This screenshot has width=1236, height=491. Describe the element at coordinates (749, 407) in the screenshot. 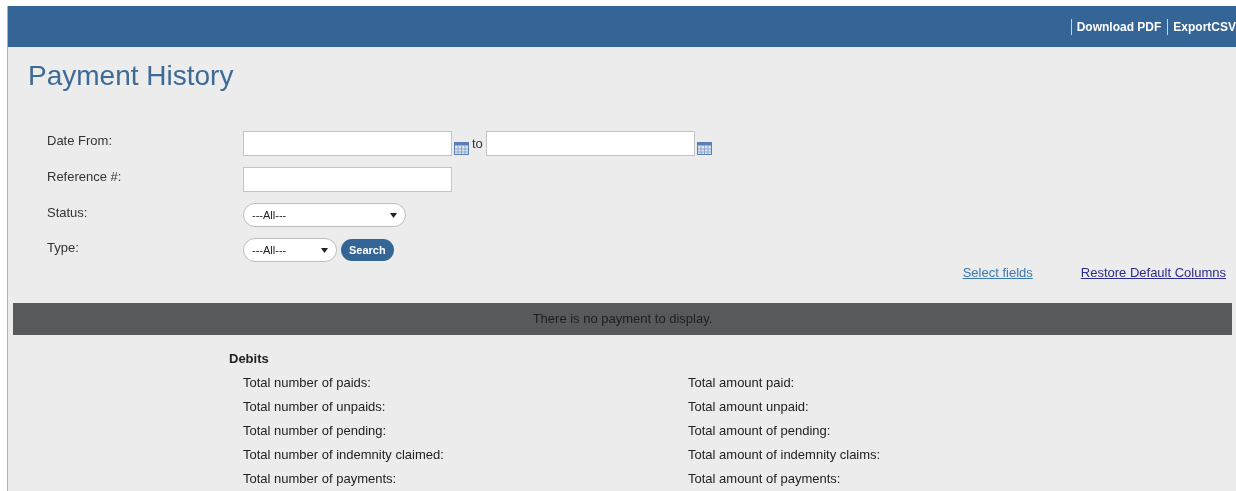

I see `summary-label: Total amount unpaid:` at that location.